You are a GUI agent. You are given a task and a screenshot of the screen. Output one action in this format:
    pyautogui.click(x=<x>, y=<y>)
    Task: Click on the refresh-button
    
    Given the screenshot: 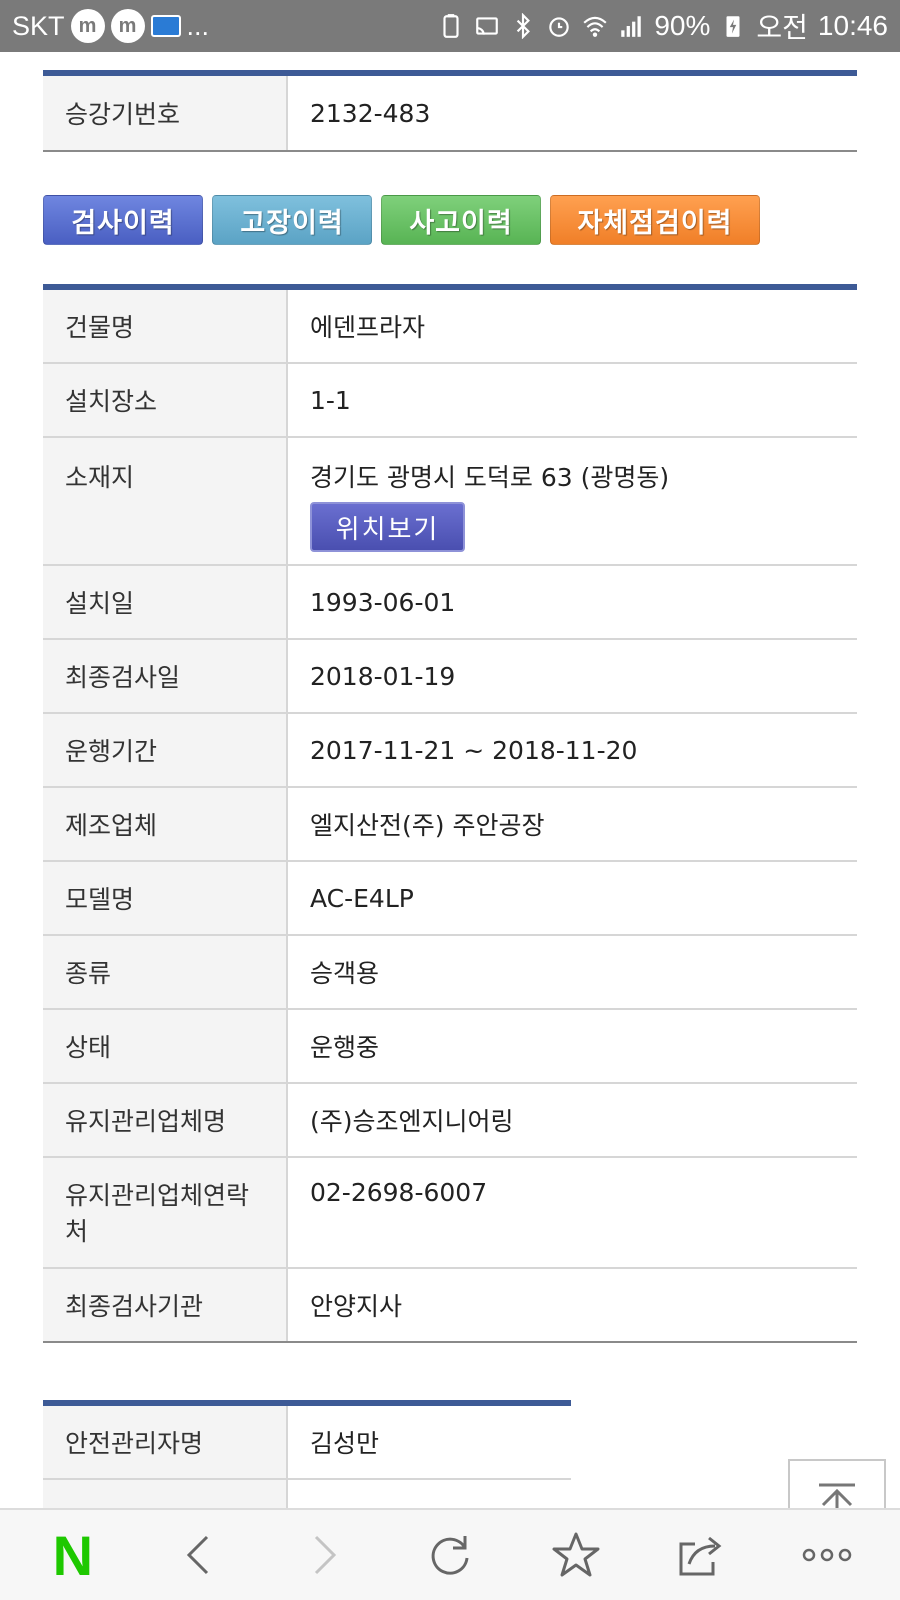 What is the action you would take?
    pyautogui.click(x=450, y=1555)
    